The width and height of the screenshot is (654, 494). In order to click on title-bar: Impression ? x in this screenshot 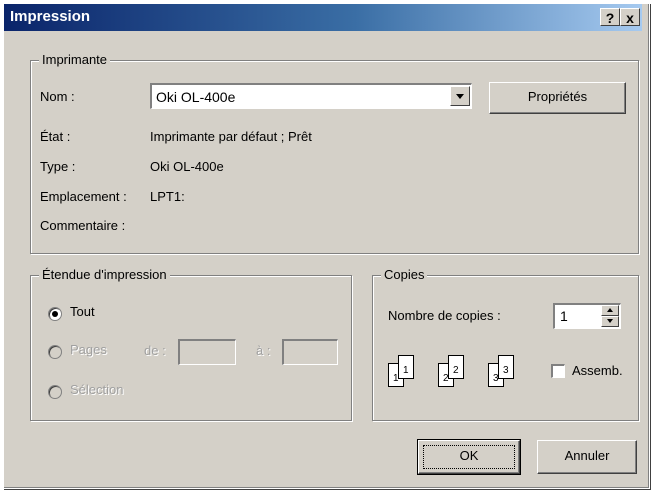, I will do `click(323, 17)`.